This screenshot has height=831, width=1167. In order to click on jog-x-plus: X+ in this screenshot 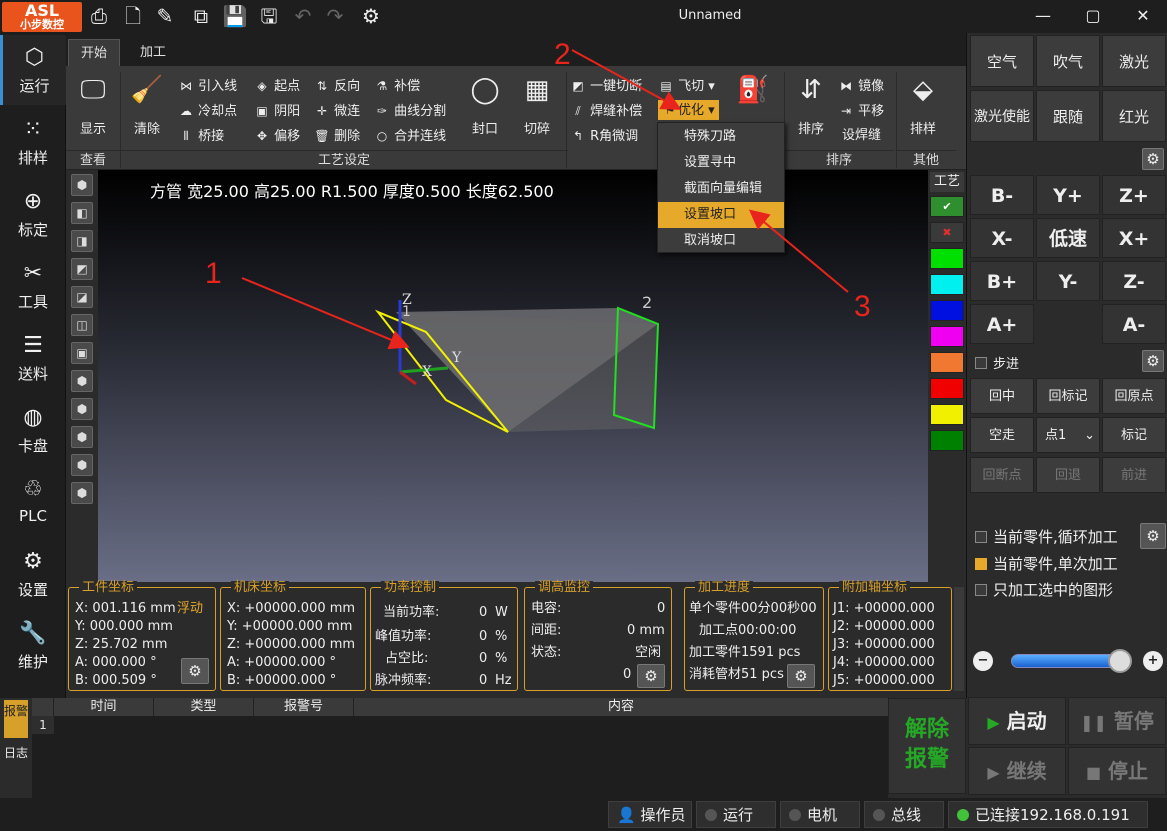, I will do `click(1134, 238)`.